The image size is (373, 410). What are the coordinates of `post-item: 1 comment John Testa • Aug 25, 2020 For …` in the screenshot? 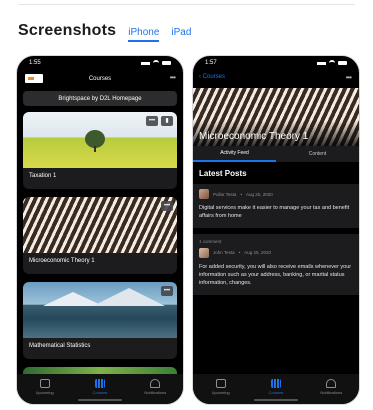 It's located at (276, 264).